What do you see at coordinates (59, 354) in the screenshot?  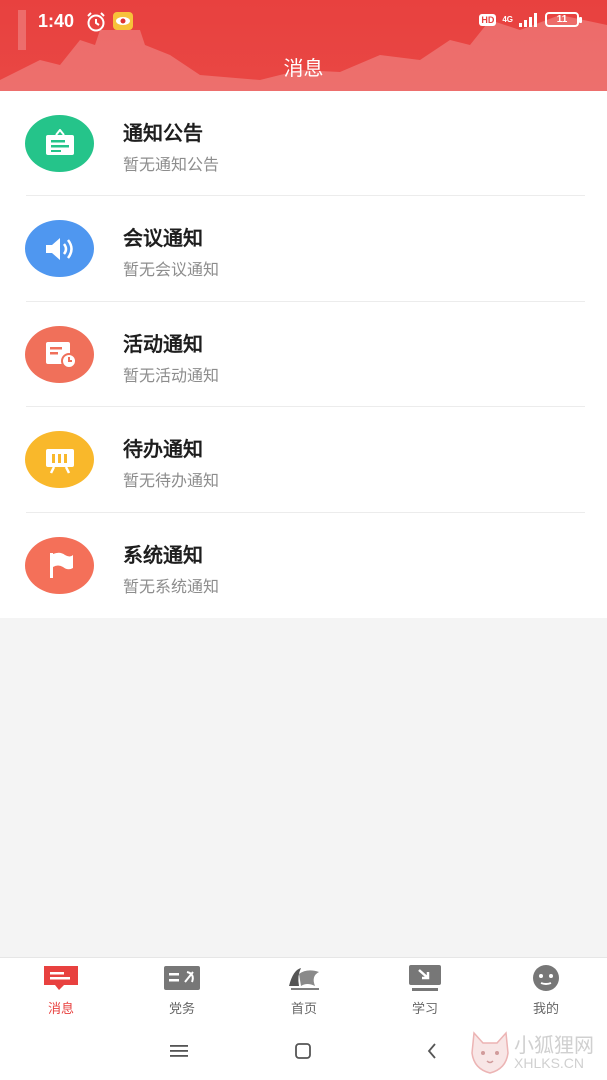 I see `activity-clock-icon` at bounding box center [59, 354].